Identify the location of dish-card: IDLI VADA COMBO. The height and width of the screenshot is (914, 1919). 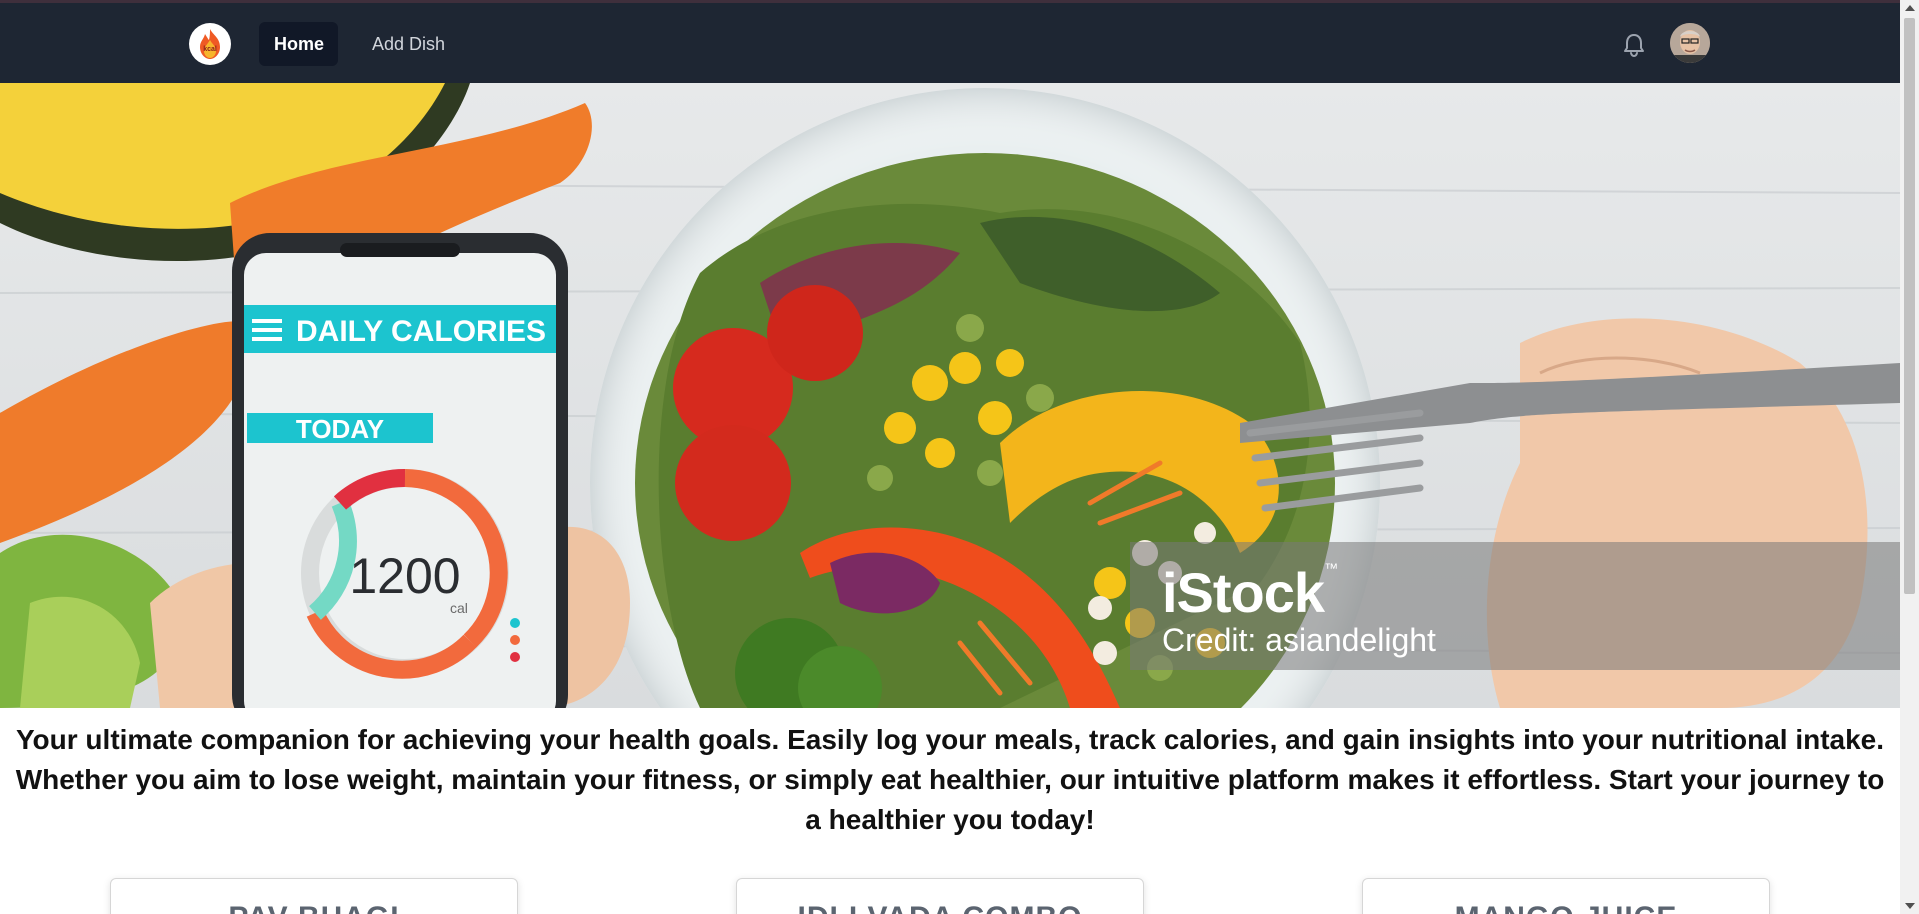
(940, 896).